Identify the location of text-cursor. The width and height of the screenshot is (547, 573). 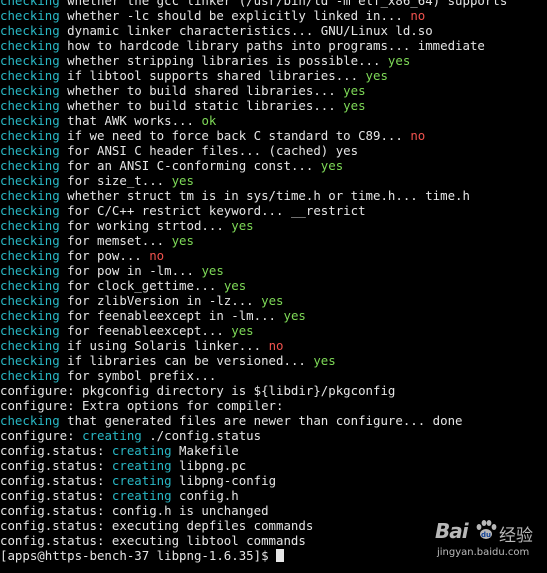
(280, 555).